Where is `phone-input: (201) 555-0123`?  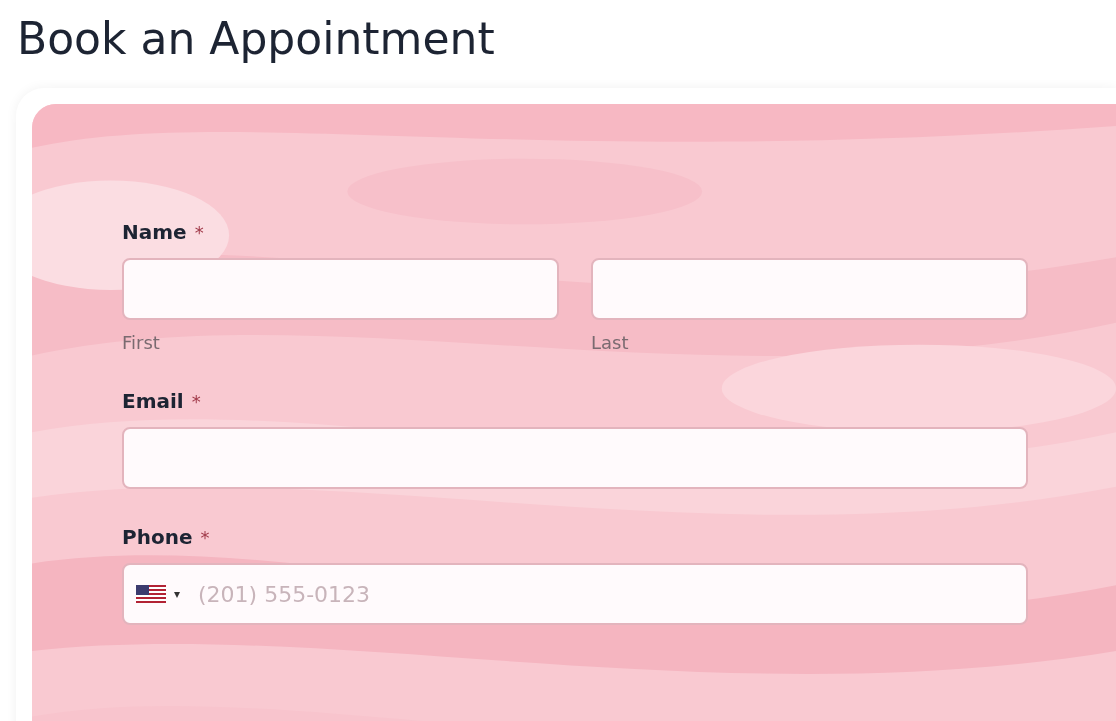 phone-input: (201) 555-0123 is located at coordinates (611, 594).